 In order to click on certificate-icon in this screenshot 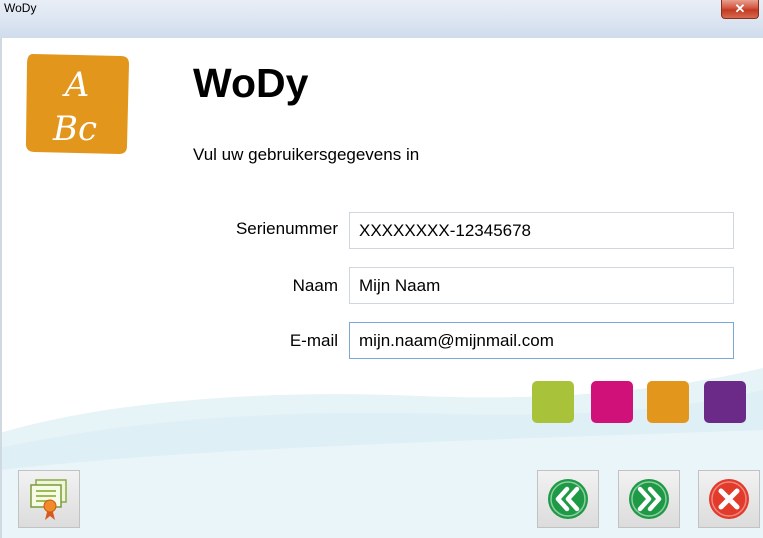, I will do `click(48, 499)`.